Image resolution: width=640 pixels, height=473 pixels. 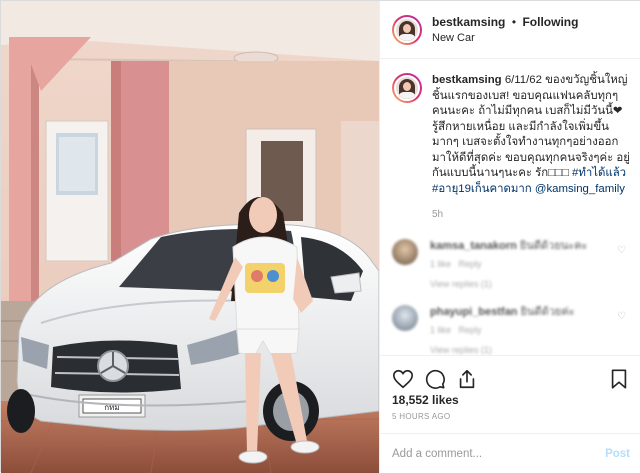 What do you see at coordinates (435, 379) in the screenshot?
I see `comment-icon` at bounding box center [435, 379].